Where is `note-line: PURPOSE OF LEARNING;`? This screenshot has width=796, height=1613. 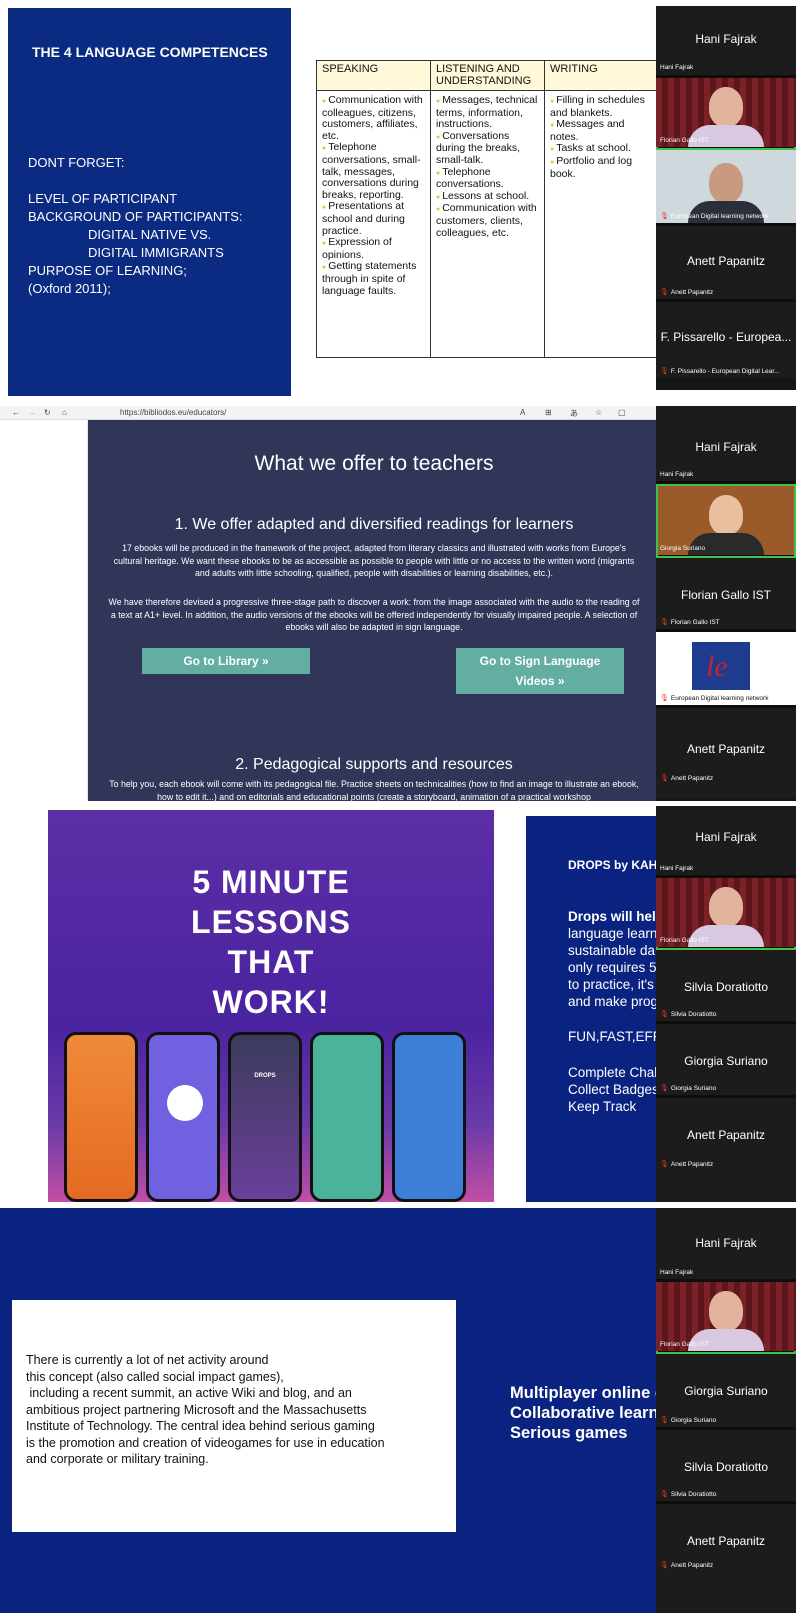
note-line: PURPOSE OF LEARNING; is located at coordinates (107, 270).